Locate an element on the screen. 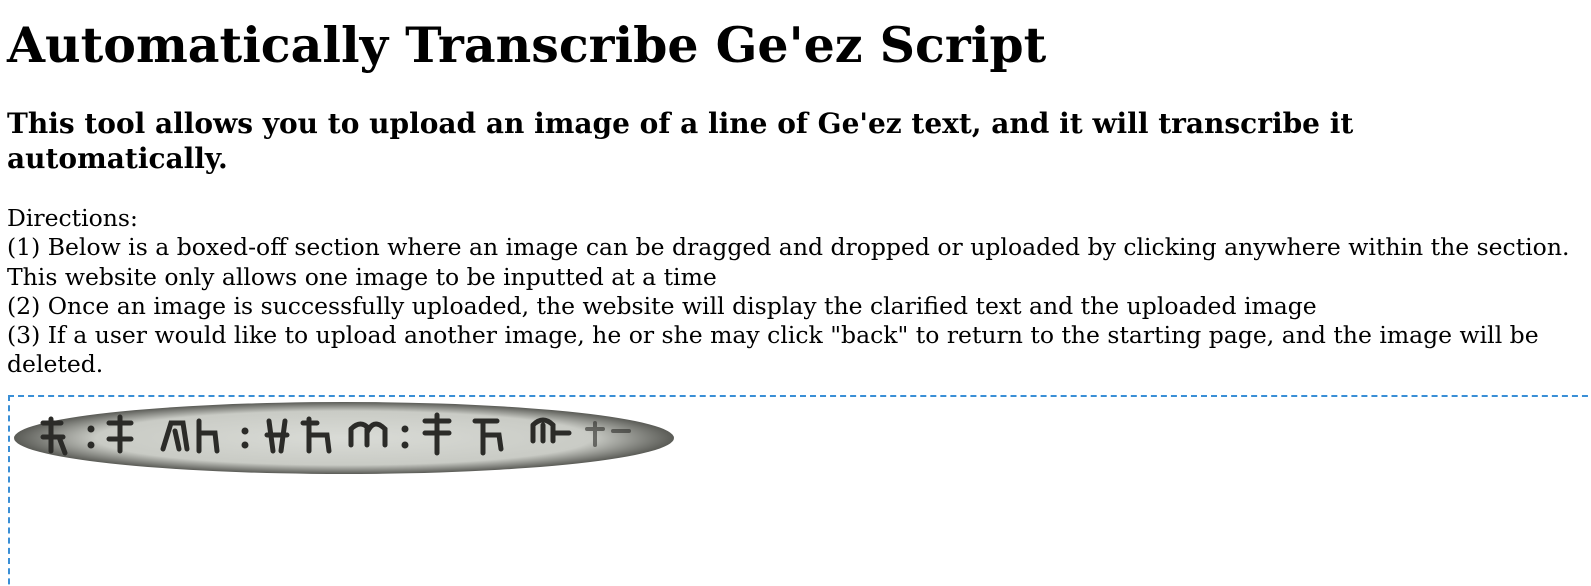 The height and width of the screenshot is (586, 1591). uploaded-geez-image is located at coordinates (344, 438).